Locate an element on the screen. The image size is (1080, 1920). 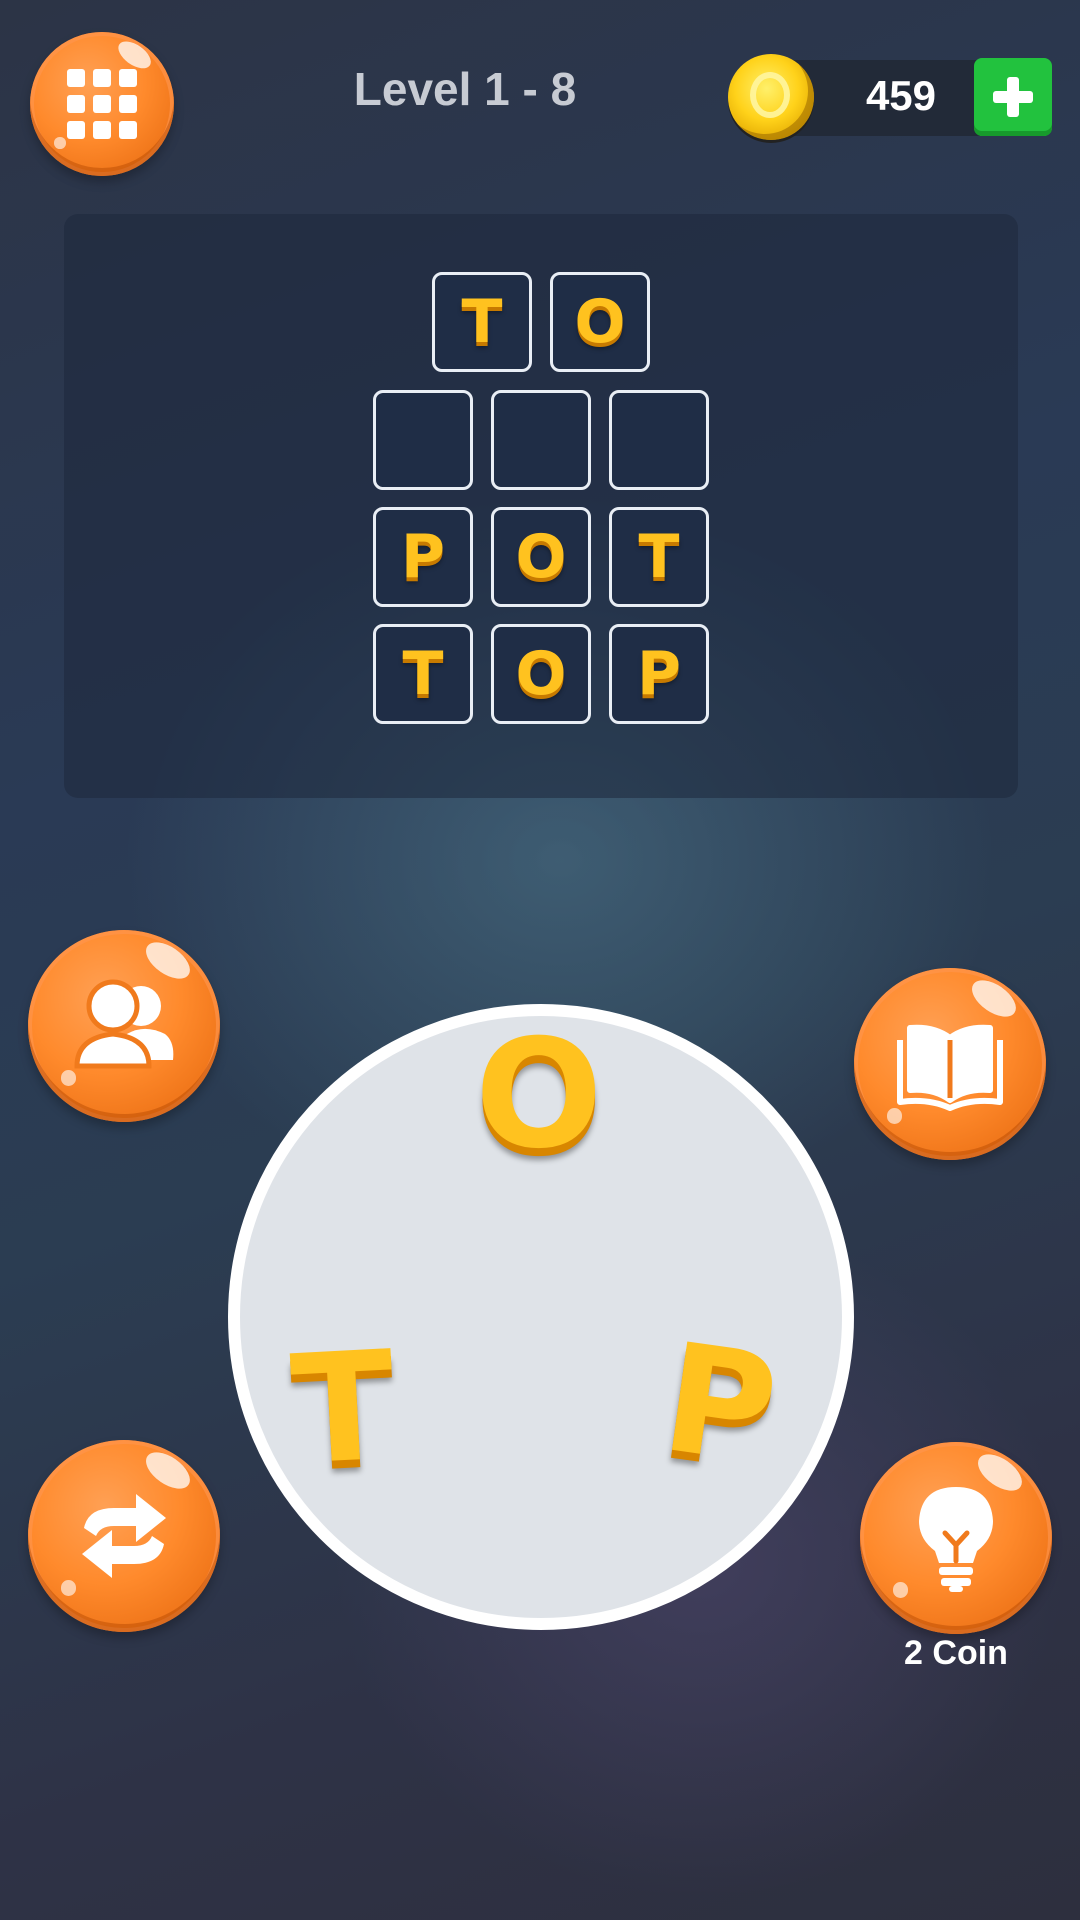
lightbulb-icon is located at coordinates (956, 1539).